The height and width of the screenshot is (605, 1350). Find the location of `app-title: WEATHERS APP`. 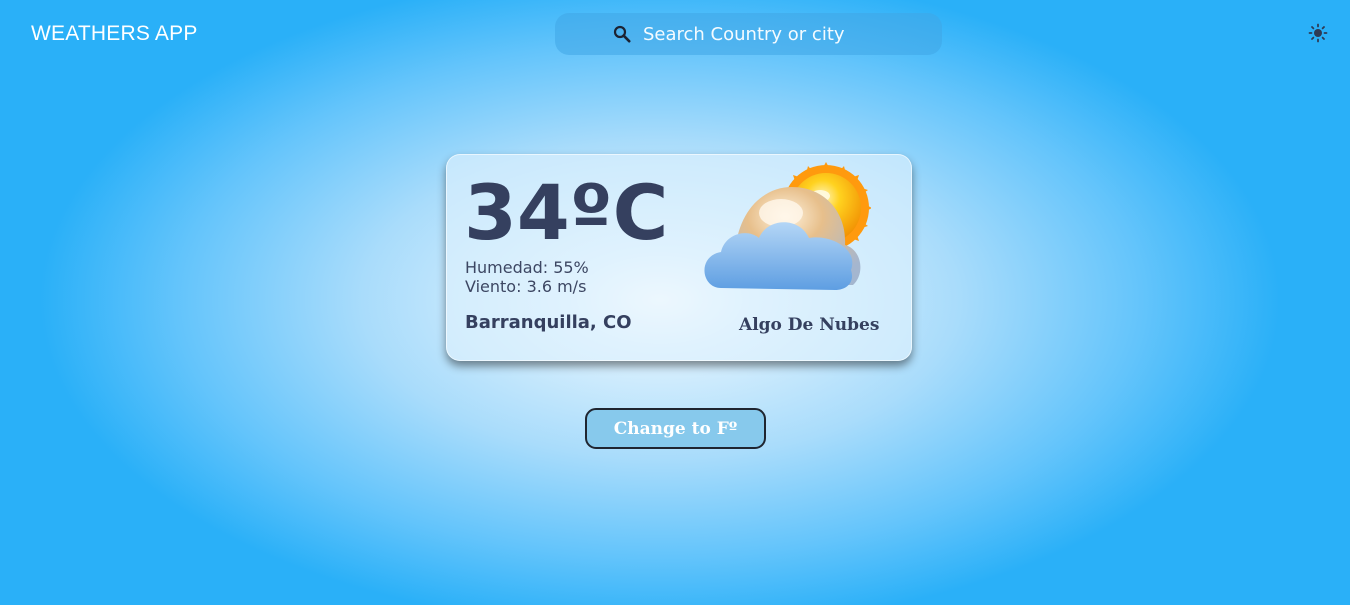

app-title: WEATHERS APP is located at coordinates (114, 33).